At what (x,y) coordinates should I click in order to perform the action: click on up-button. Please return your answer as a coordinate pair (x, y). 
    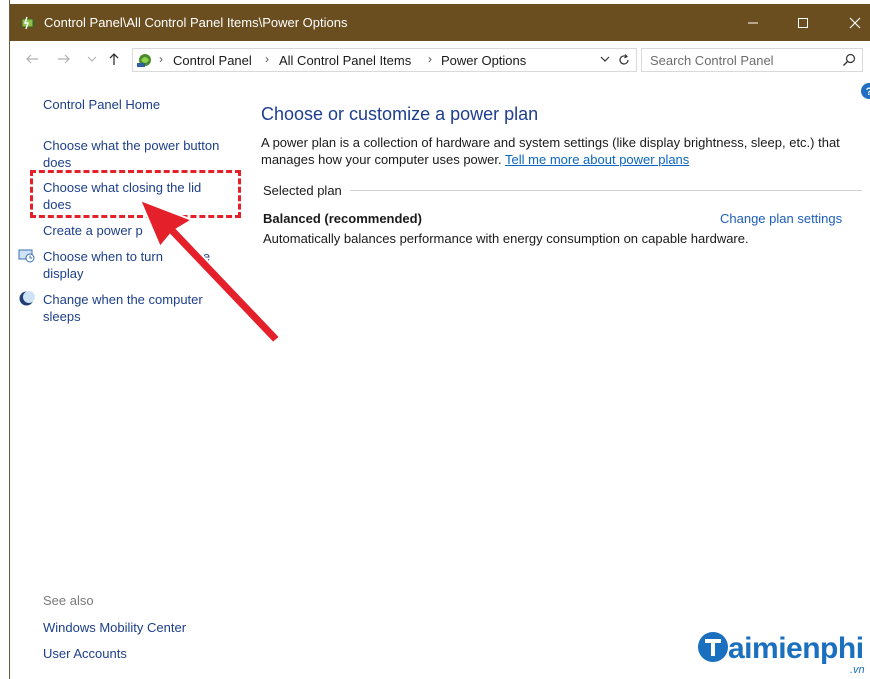
    Looking at the image, I should click on (114, 59).